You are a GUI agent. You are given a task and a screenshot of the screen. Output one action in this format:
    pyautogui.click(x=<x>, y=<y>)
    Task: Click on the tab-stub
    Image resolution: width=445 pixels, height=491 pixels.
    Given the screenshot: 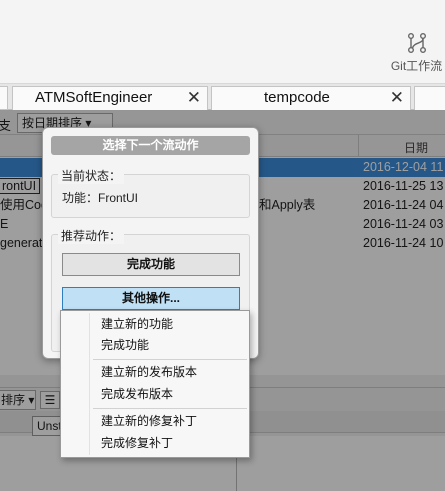 What is the action you would take?
    pyautogui.click(x=4, y=98)
    